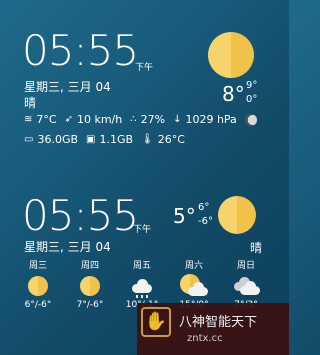  I want to click on temp-high: 6°, so click(204, 207).